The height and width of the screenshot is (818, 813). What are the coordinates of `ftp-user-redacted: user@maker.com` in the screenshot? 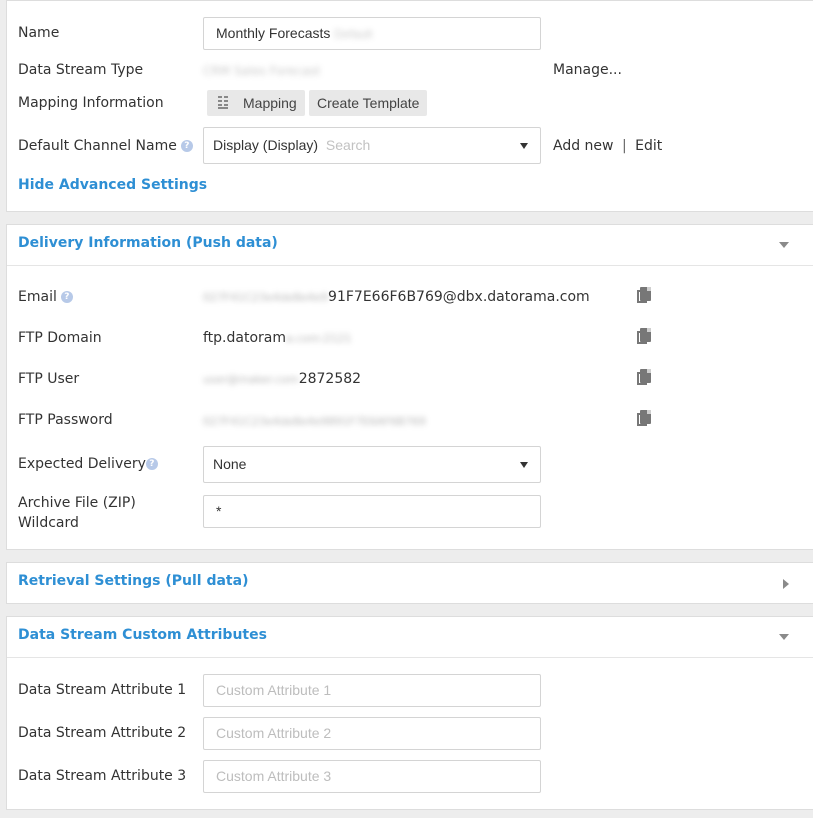 It's located at (251, 379).